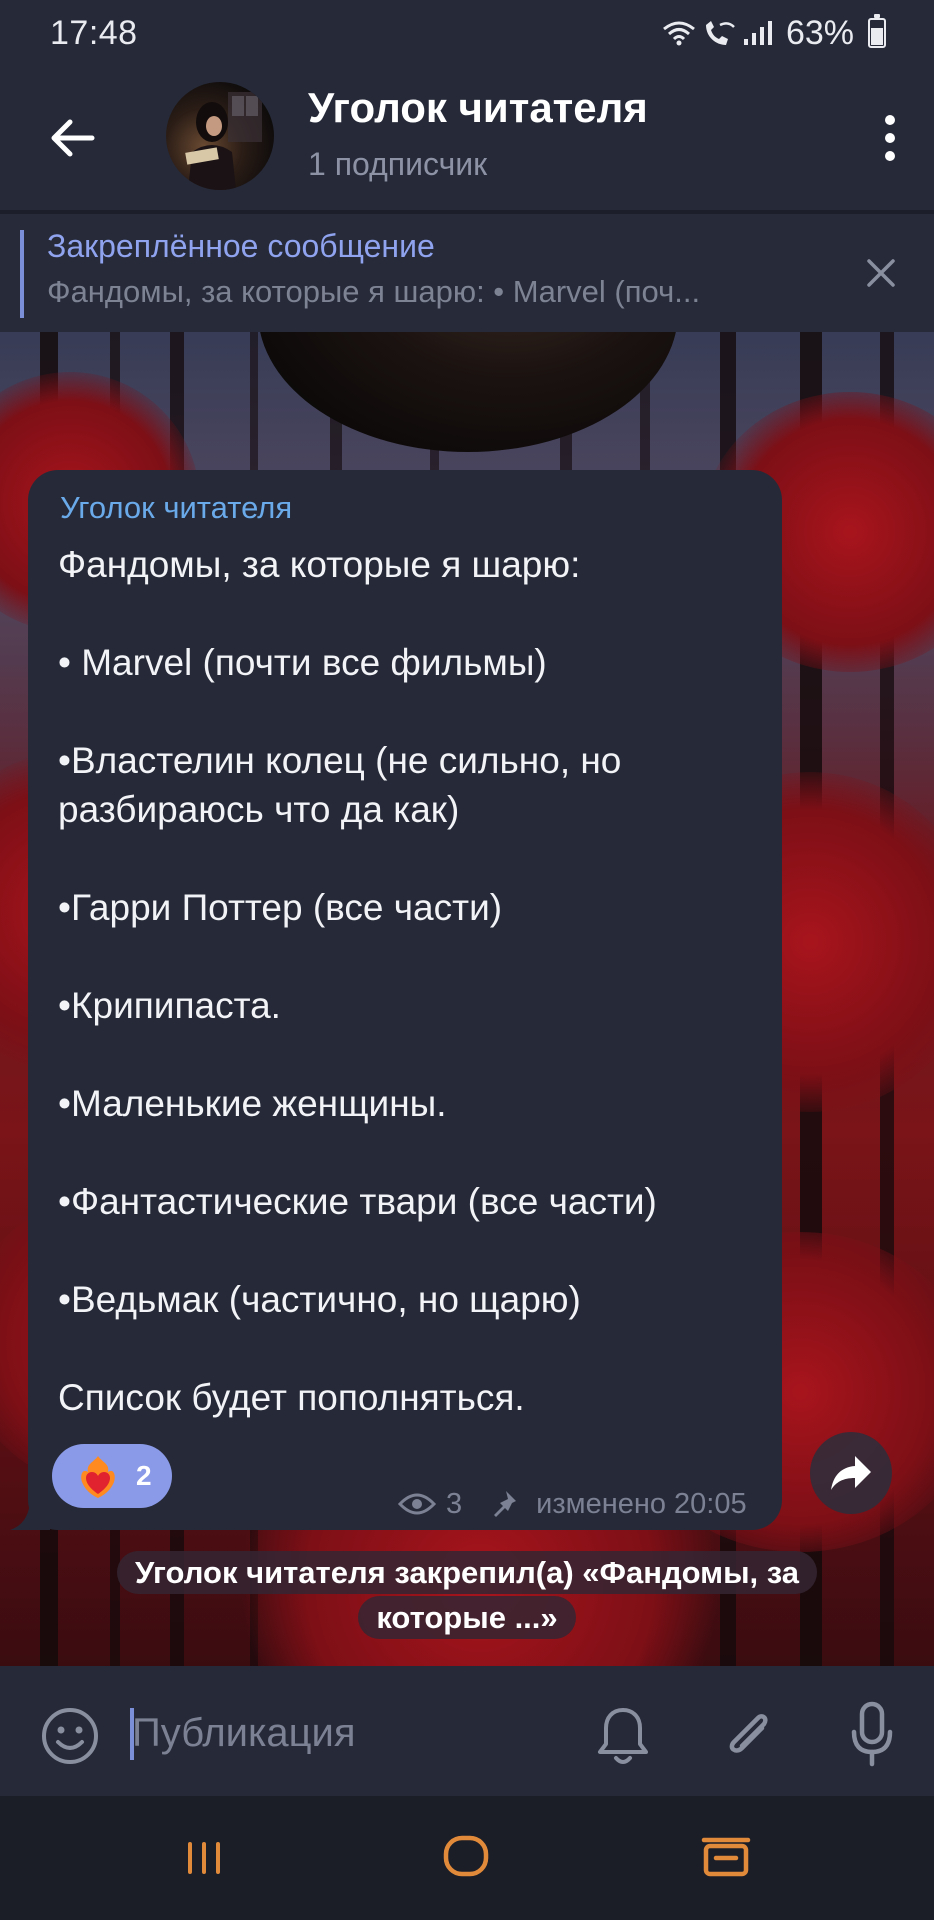  What do you see at coordinates (259, 809) in the screenshot?
I see `message-line: разбираюсь что да как)` at bounding box center [259, 809].